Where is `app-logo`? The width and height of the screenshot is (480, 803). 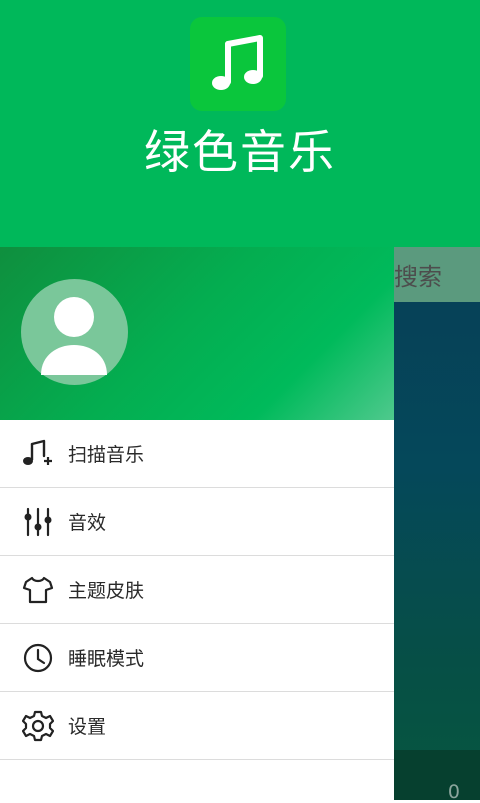
app-logo is located at coordinates (238, 64).